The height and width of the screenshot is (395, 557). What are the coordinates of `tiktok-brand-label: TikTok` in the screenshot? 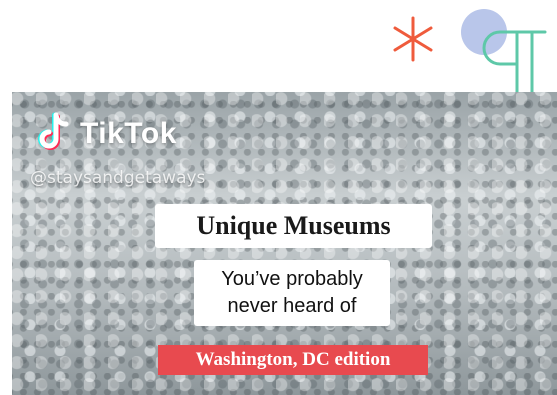 It's located at (128, 133).